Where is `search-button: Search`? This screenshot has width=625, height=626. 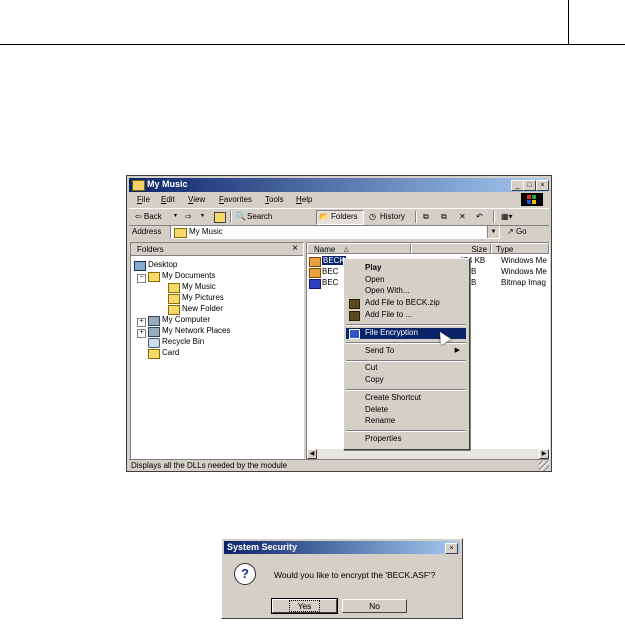
search-button: Search is located at coordinates (259, 216).